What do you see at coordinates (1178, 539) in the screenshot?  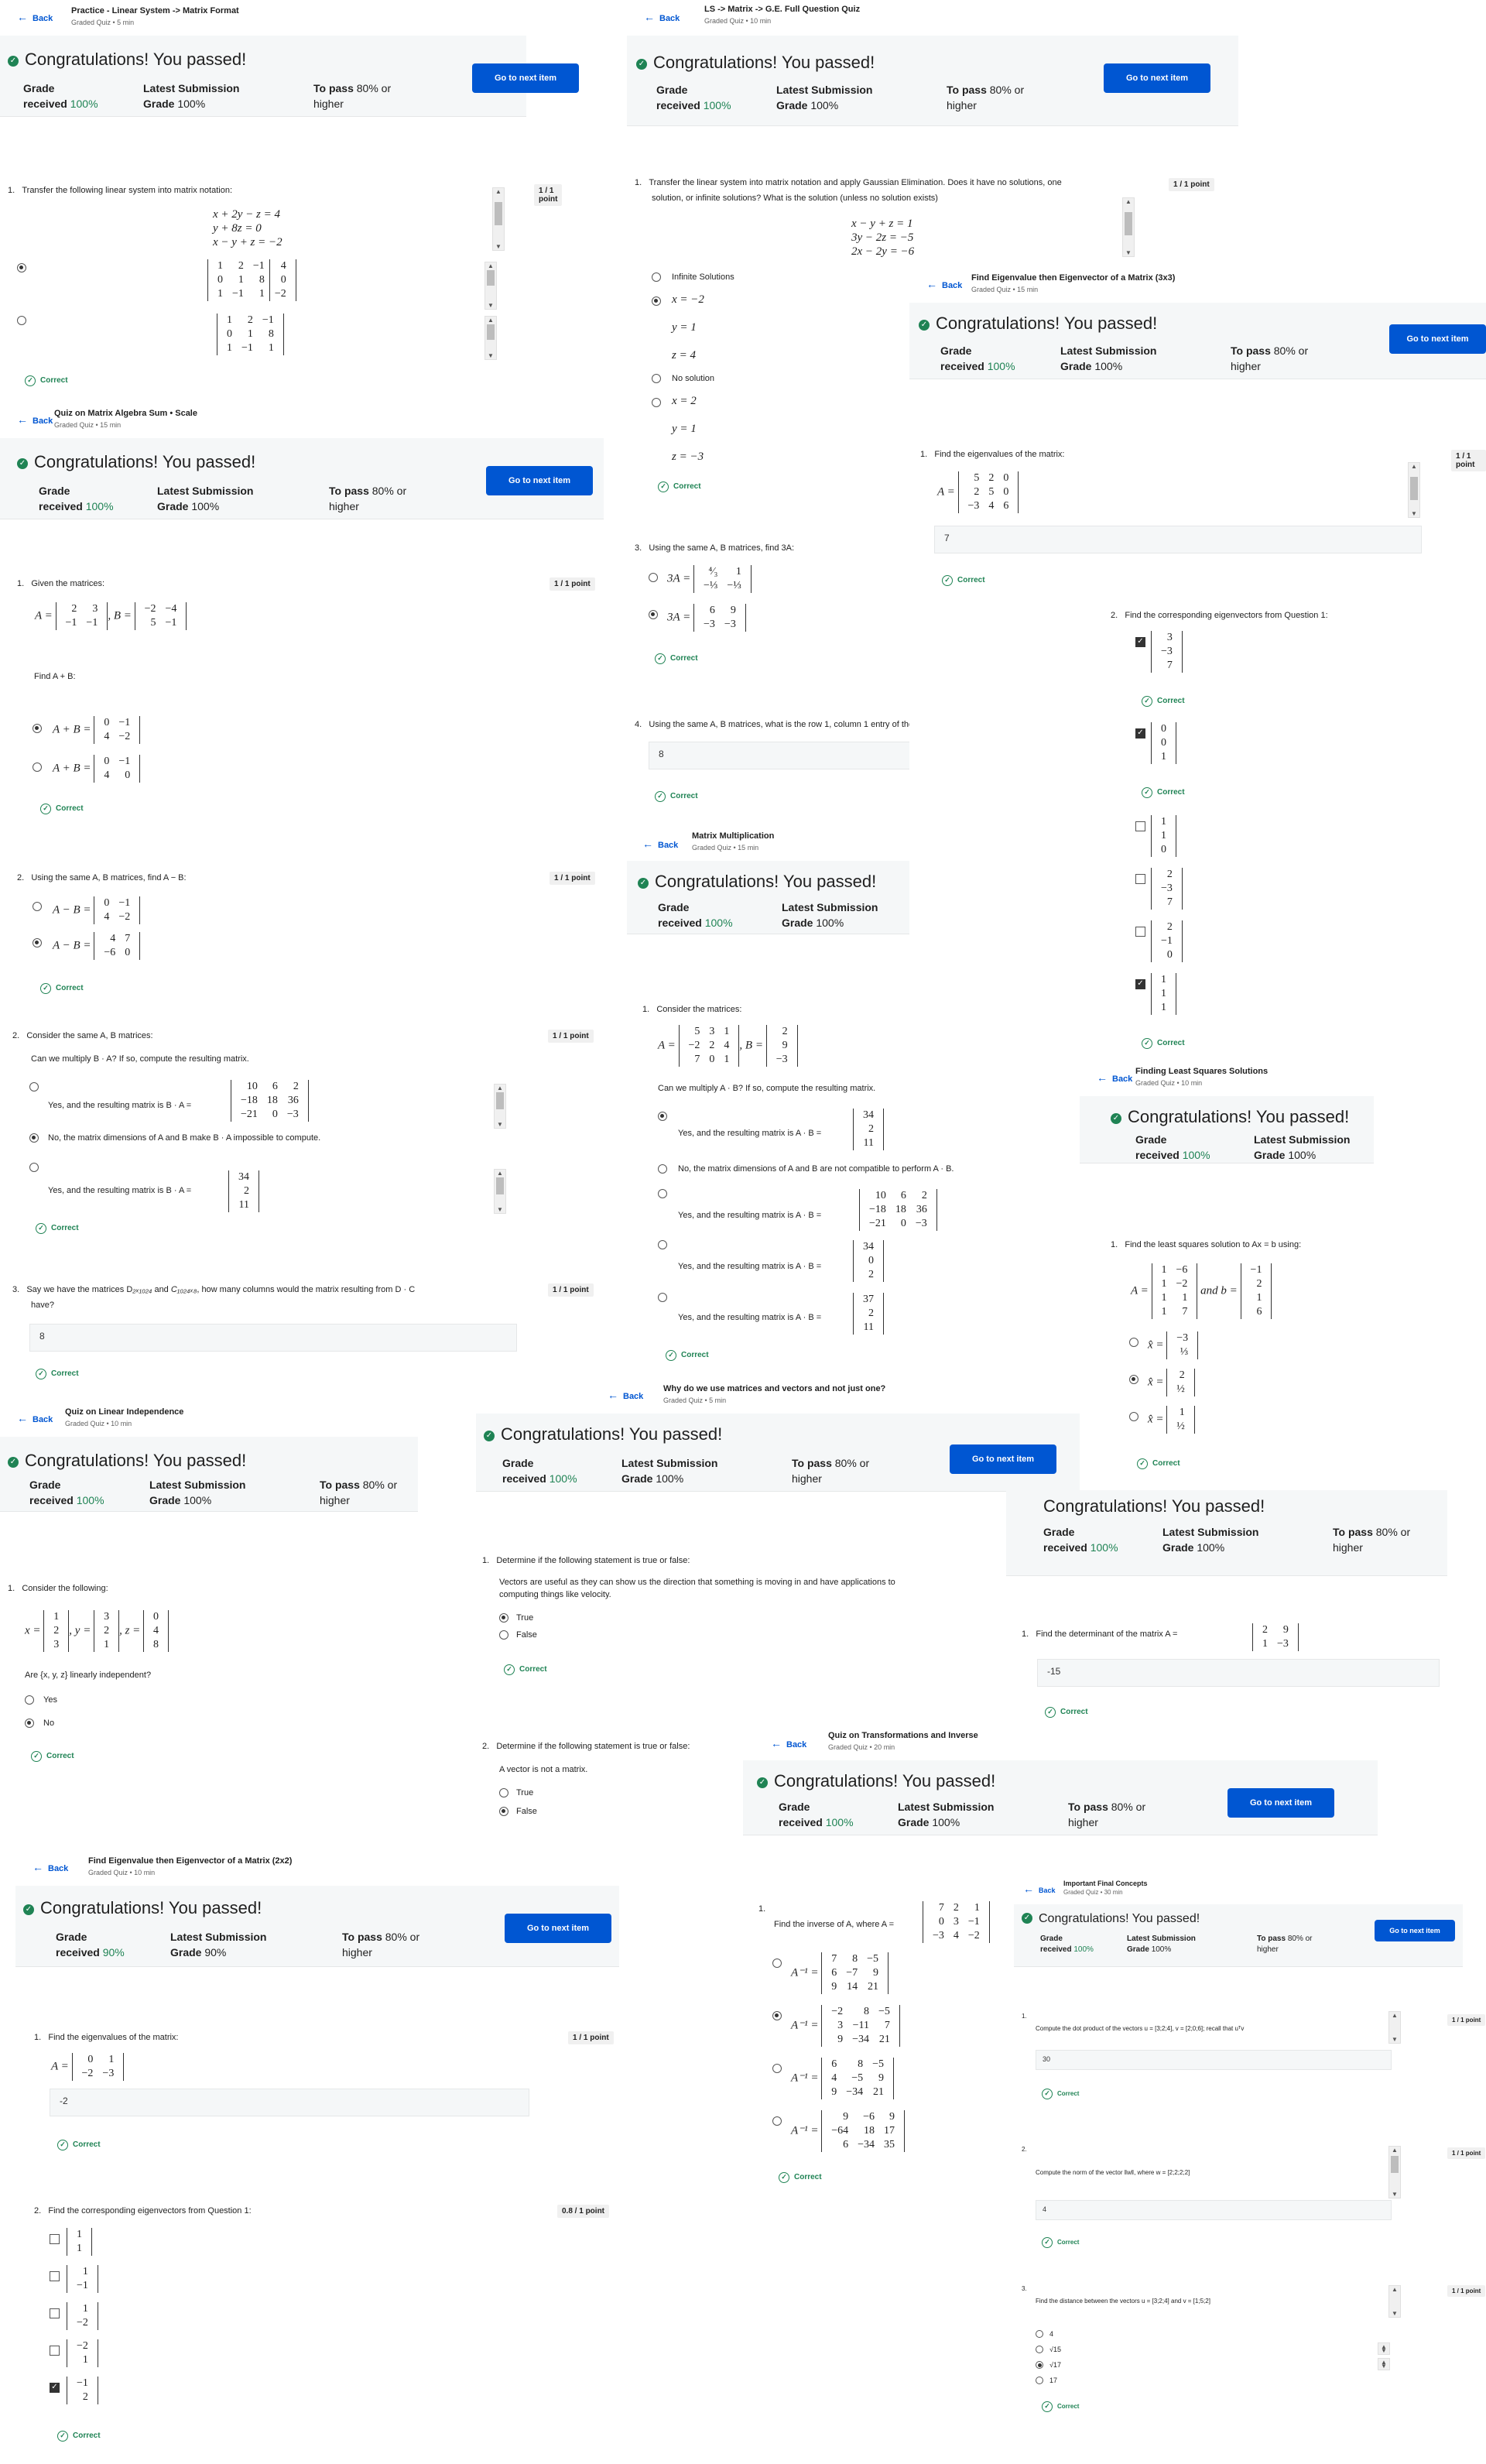 I see `answer-field: 7` at bounding box center [1178, 539].